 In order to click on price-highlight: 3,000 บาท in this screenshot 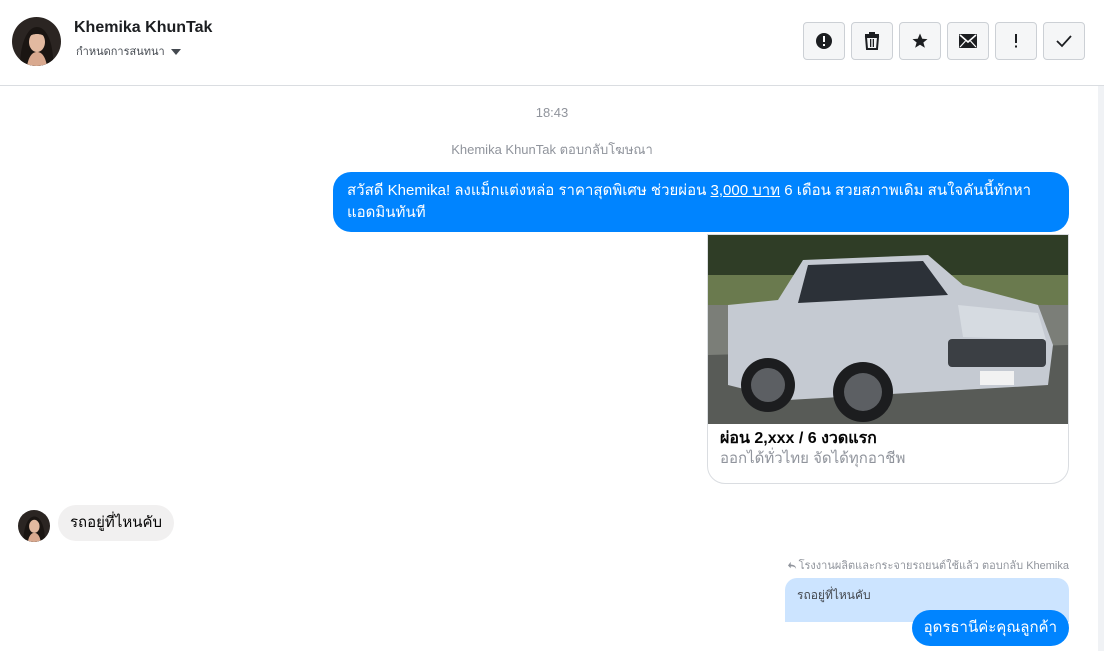, I will do `click(745, 190)`.